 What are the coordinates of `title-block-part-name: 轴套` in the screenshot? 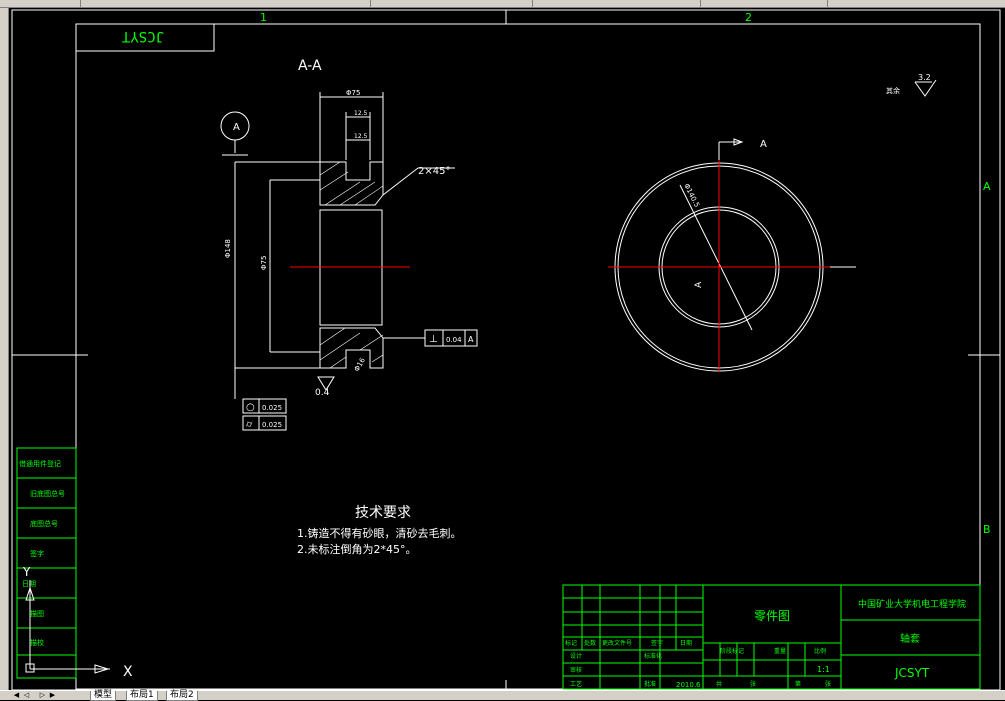 It's located at (910, 638).